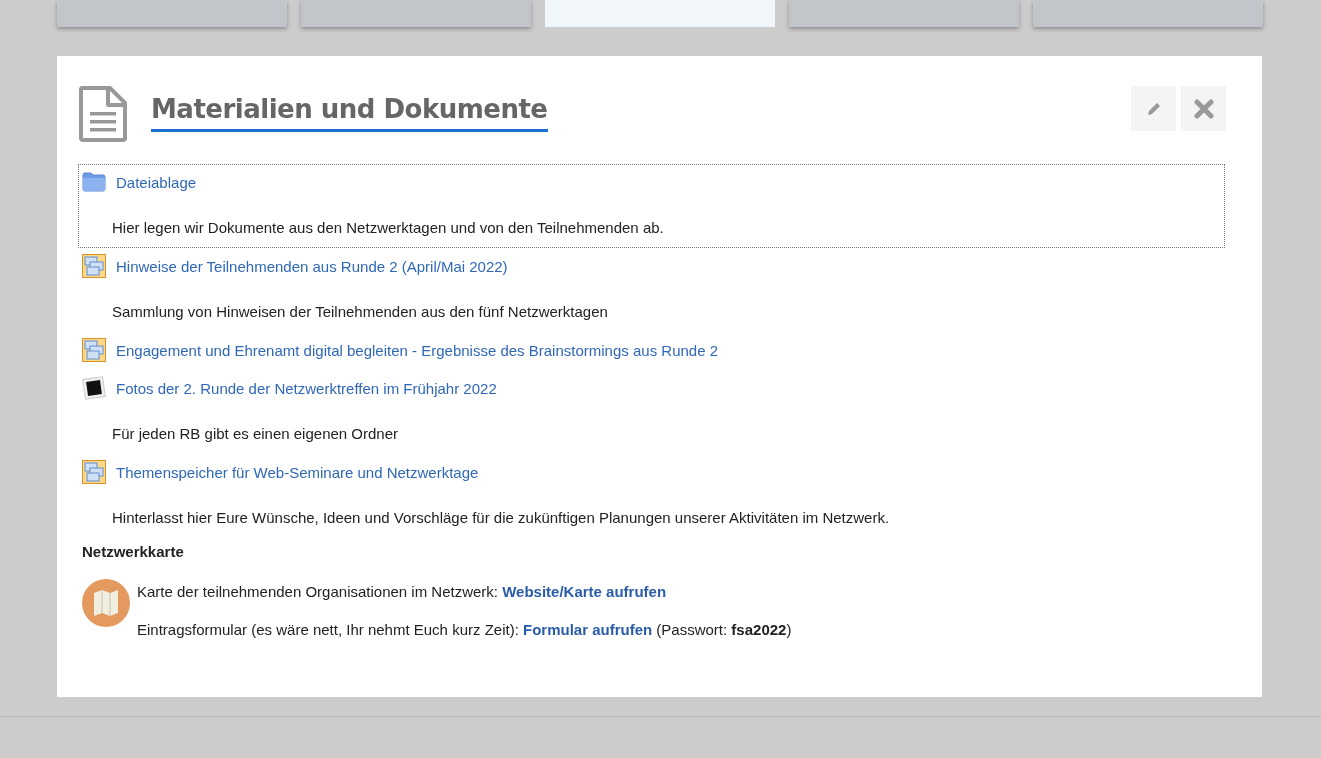 Image resolution: width=1321 pixels, height=758 pixels. I want to click on text-link: Formular aufrufen, so click(588, 629).